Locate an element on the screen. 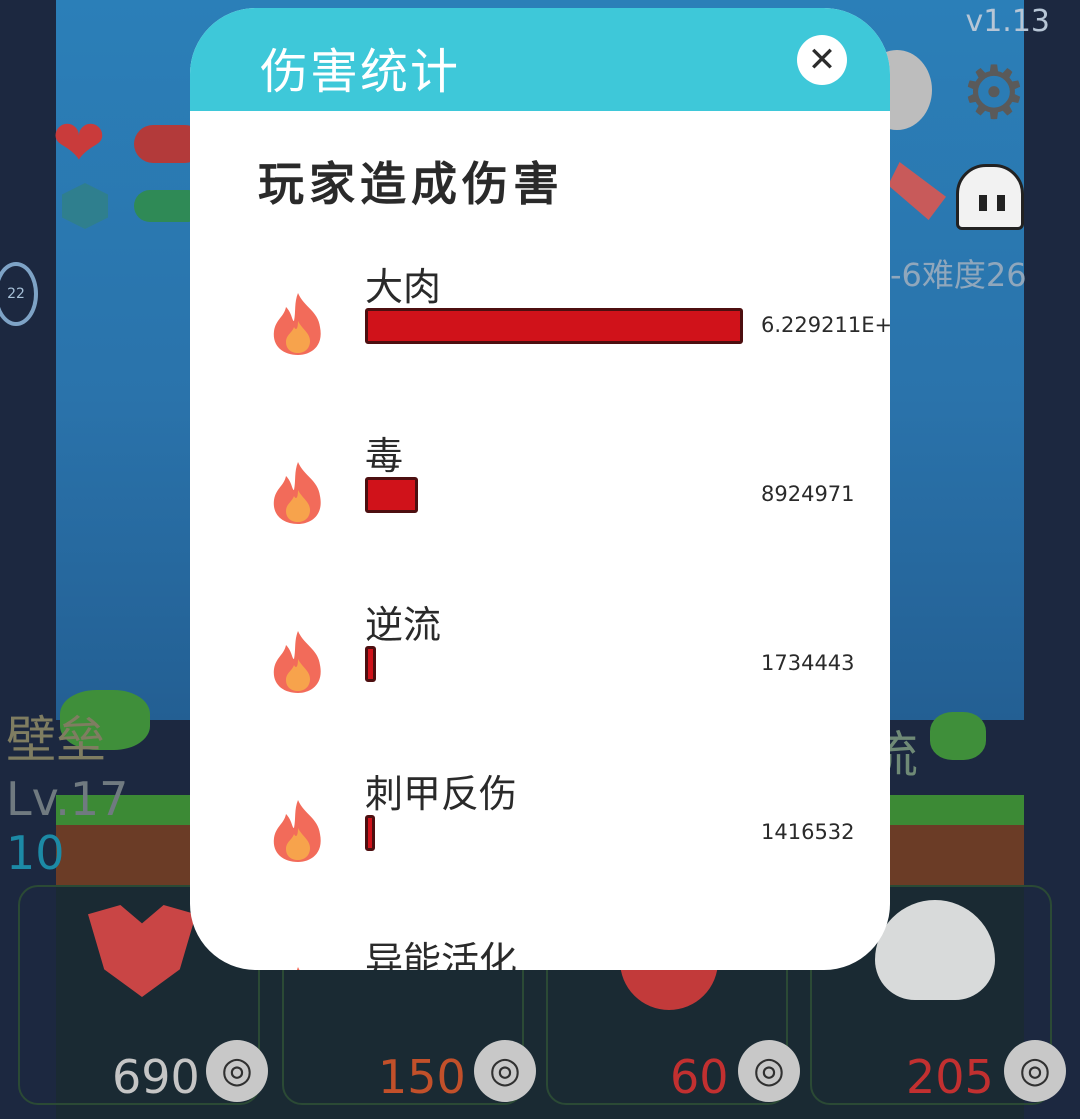 The height and width of the screenshot is (1119, 1080). dialog-title: 伤害统计 is located at coordinates (360, 72).